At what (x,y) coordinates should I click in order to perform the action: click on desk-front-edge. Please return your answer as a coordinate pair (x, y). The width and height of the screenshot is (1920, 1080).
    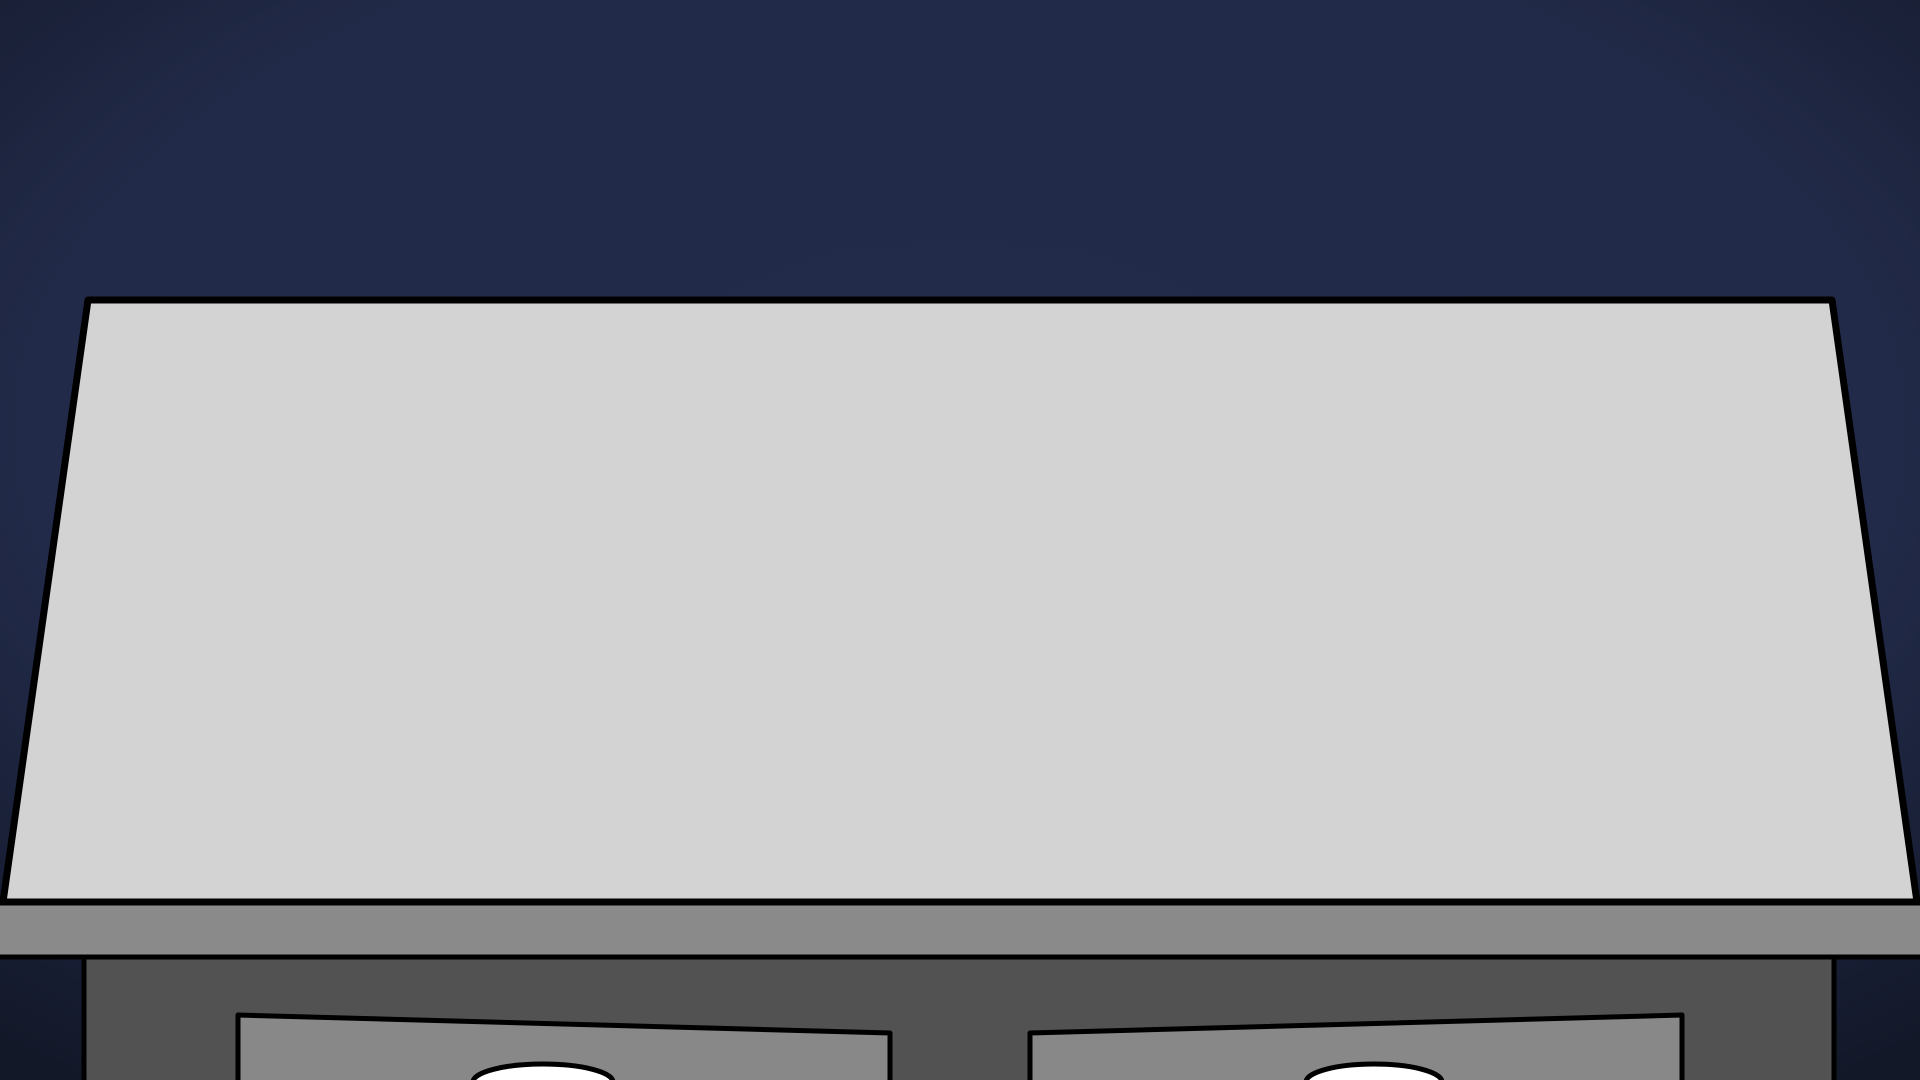
    Looking at the image, I should click on (960, 930).